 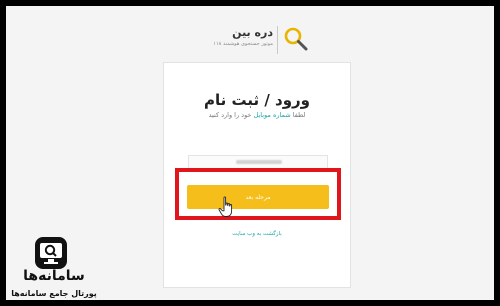 What do you see at coordinates (296, 39) in the screenshot?
I see `magnifier-icon` at bounding box center [296, 39].